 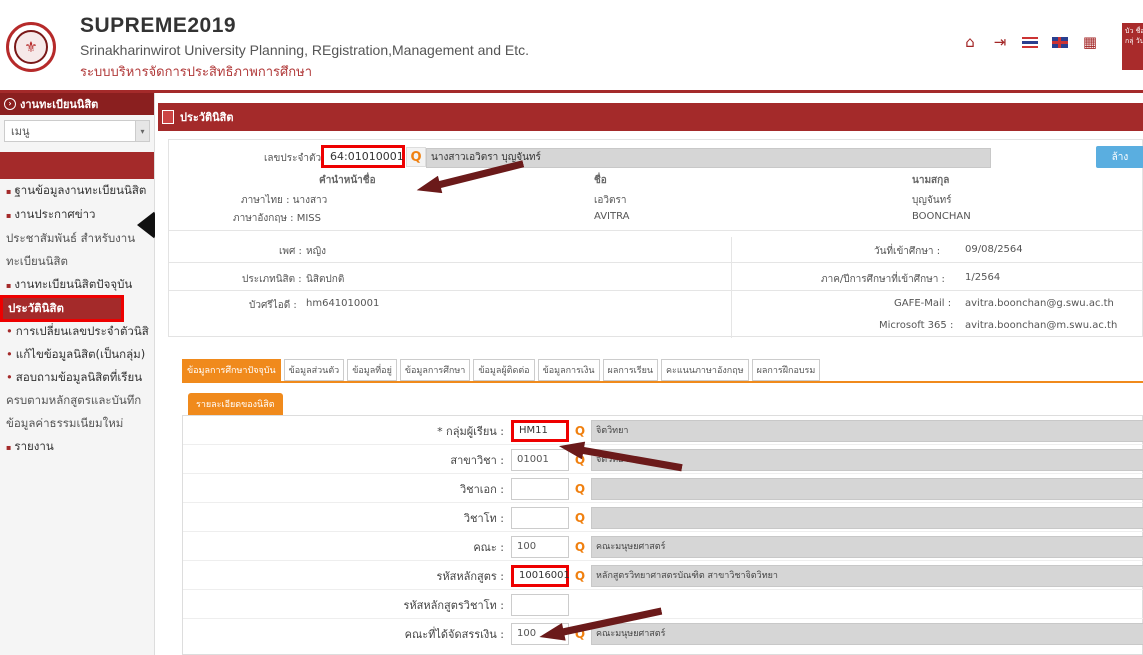 What do you see at coordinates (571, 91) in the screenshot?
I see `header-divider` at bounding box center [571, 91].